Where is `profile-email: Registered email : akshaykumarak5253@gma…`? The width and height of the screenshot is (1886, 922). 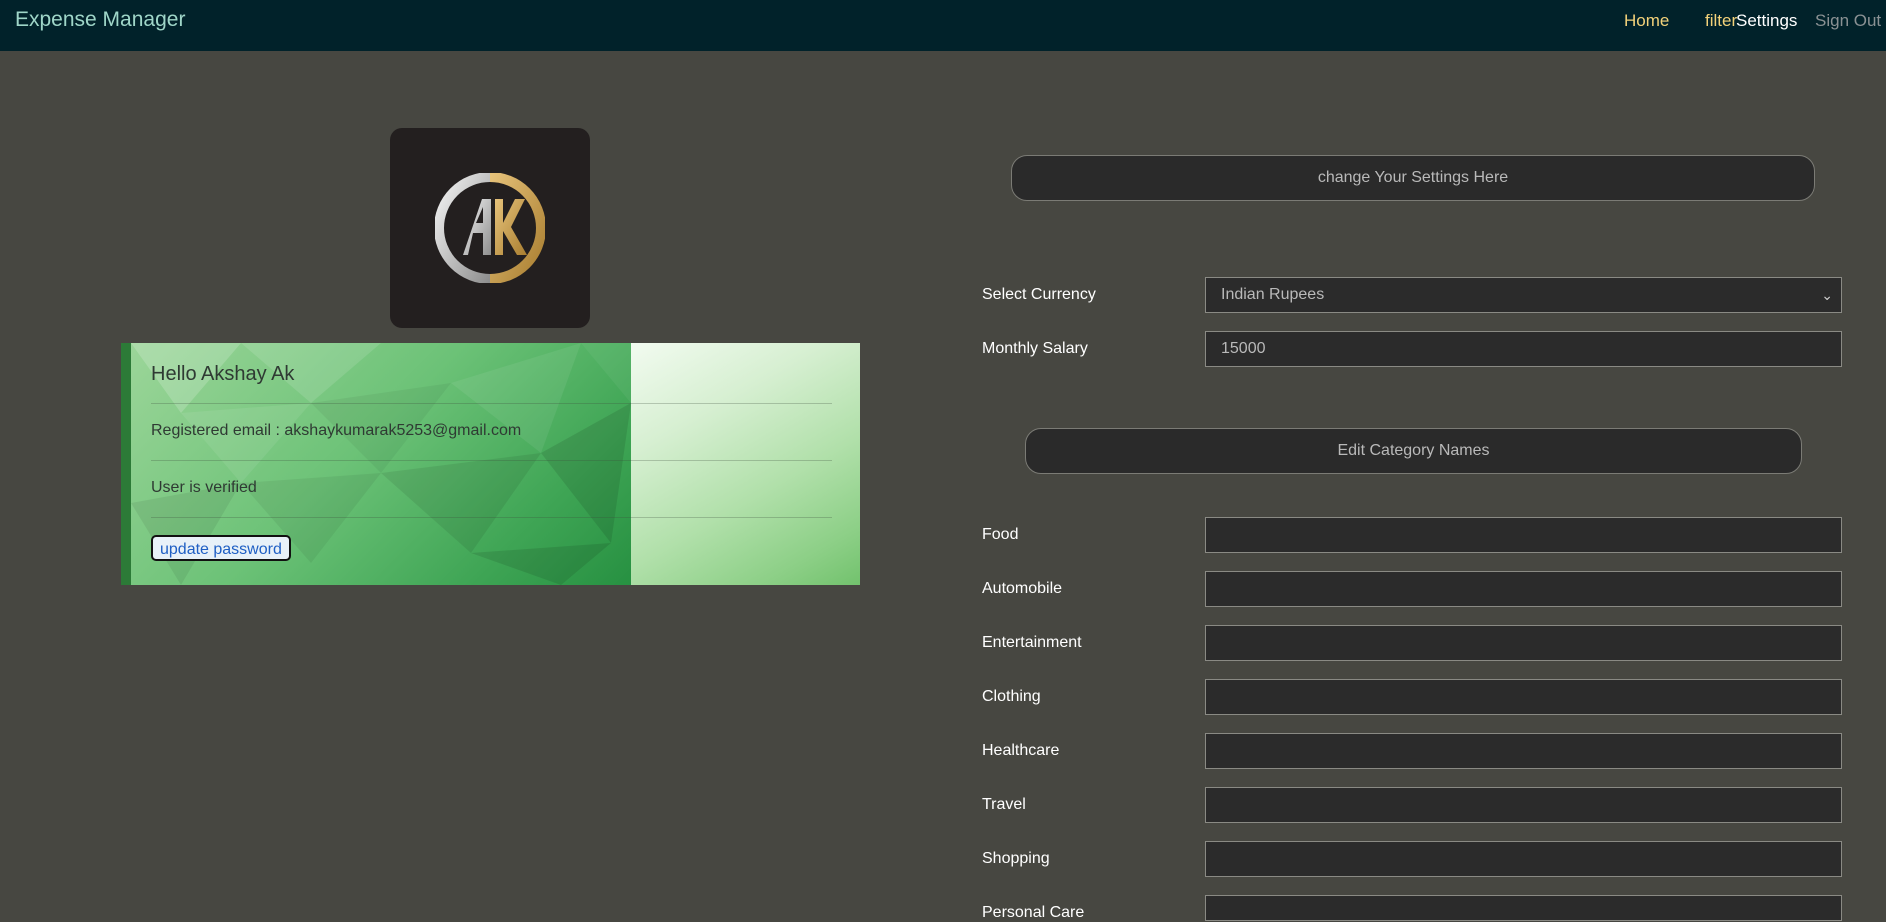 profile-email: Registered email : akshaykumarak5253@gma… is located at coordinates (336, 430).